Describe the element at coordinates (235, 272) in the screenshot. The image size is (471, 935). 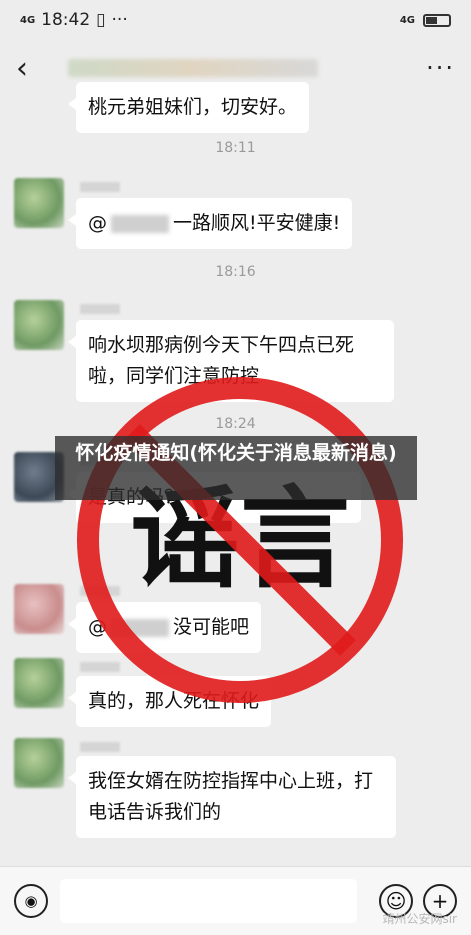
I see `timestamp: 18:16` at that location.